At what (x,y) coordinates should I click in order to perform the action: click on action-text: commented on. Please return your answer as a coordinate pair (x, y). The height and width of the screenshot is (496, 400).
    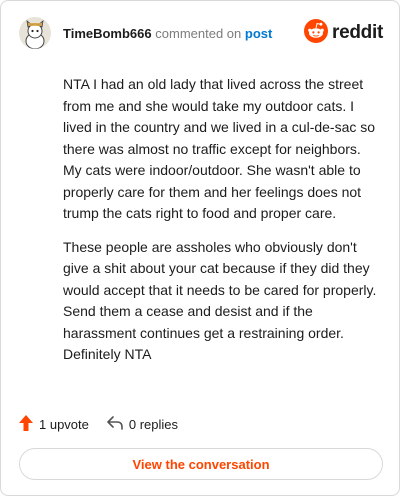
    Looking at the image, I should click on (198, 33).